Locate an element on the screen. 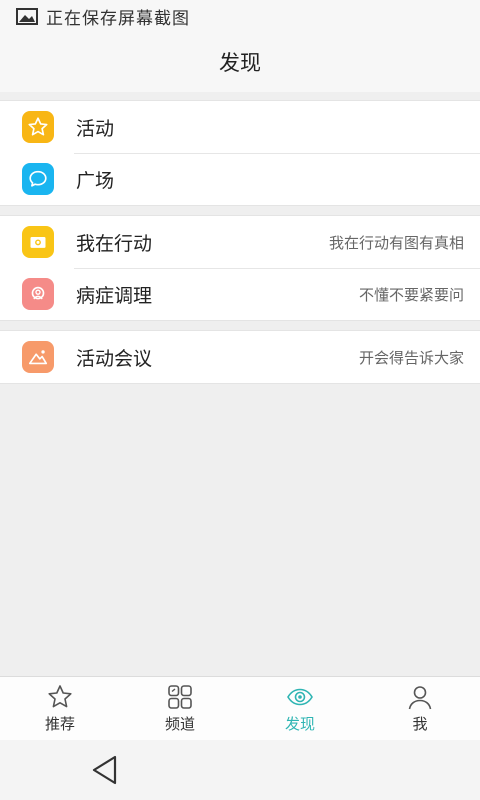  tab-bar: 推荐 频道 发现 我 is located at coordinates (240, 708).